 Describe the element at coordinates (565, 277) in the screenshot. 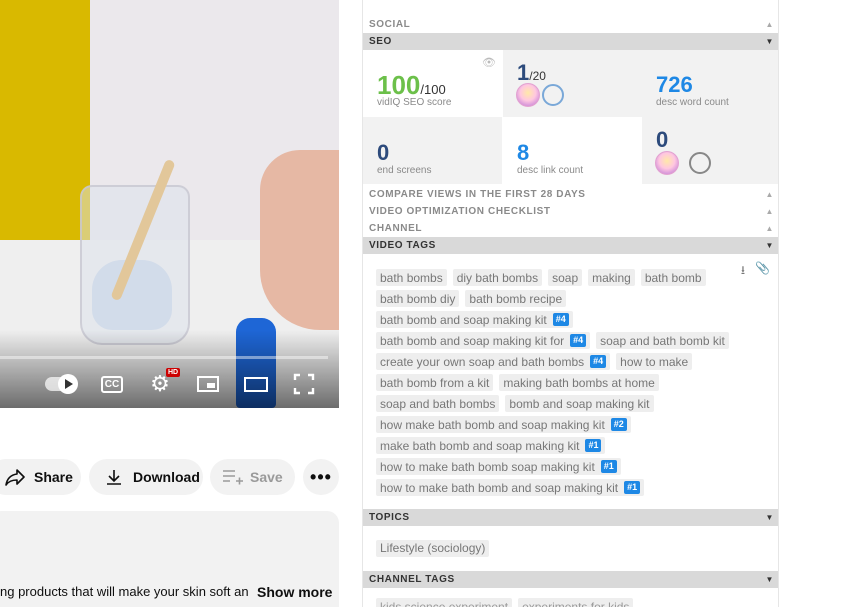

I see `video-tag: soap` at that location.